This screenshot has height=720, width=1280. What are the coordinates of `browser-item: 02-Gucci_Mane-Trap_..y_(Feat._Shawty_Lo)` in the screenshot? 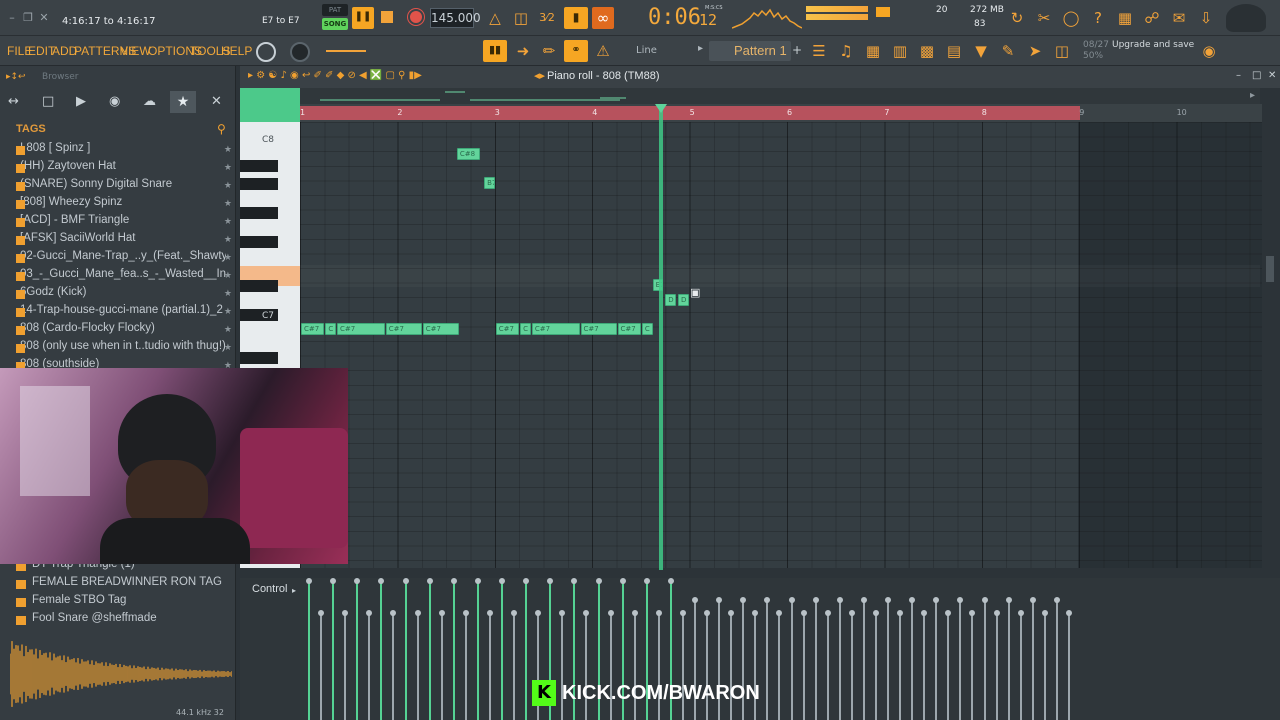 It's located at (123, 259).